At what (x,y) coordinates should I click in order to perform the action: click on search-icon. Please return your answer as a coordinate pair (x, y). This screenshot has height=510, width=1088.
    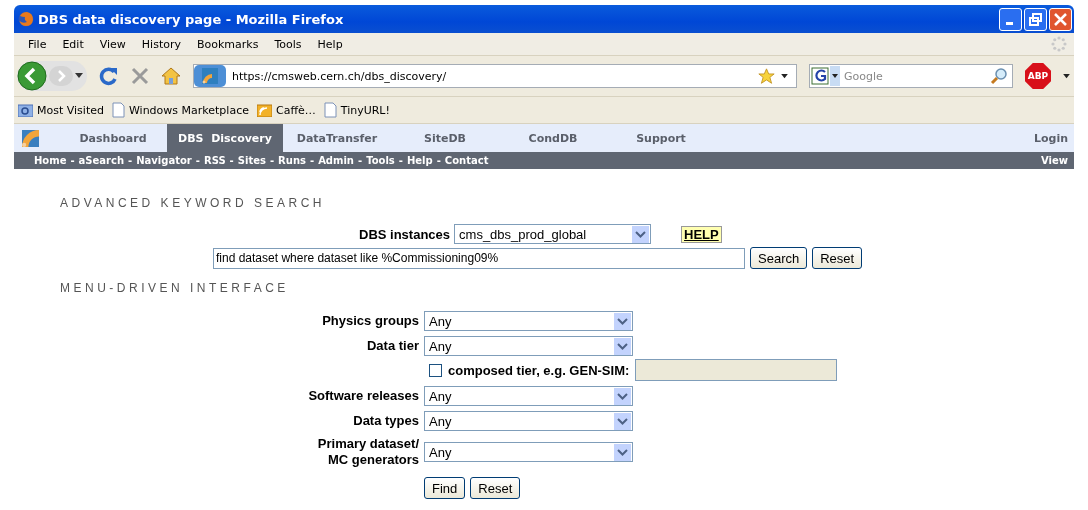
    Looking at the image, I should click on (999, 76).